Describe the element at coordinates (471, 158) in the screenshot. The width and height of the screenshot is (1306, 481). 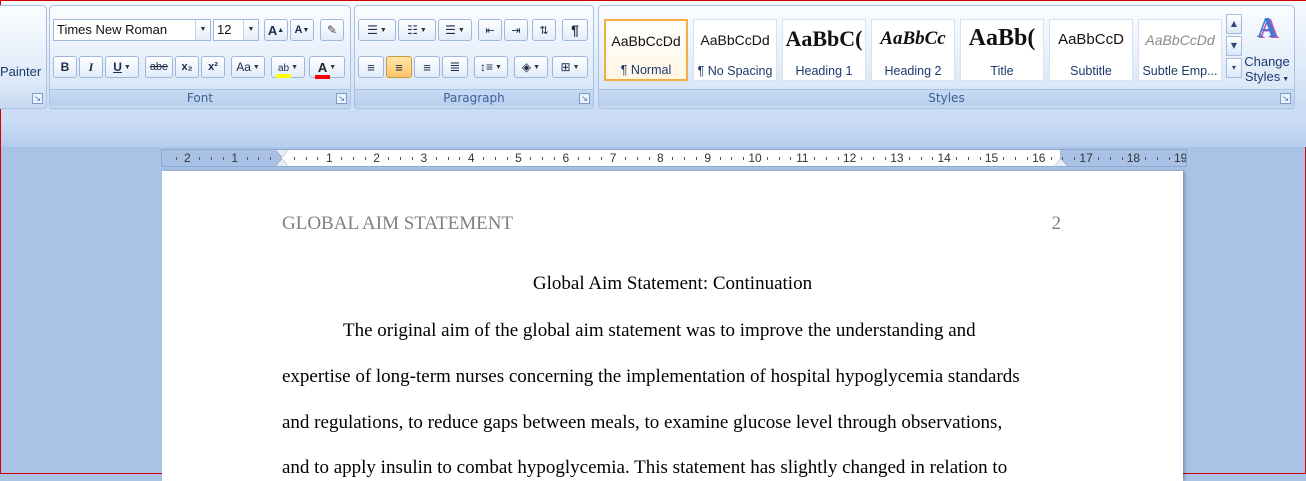
I see `ruler-number: 4` at that location.